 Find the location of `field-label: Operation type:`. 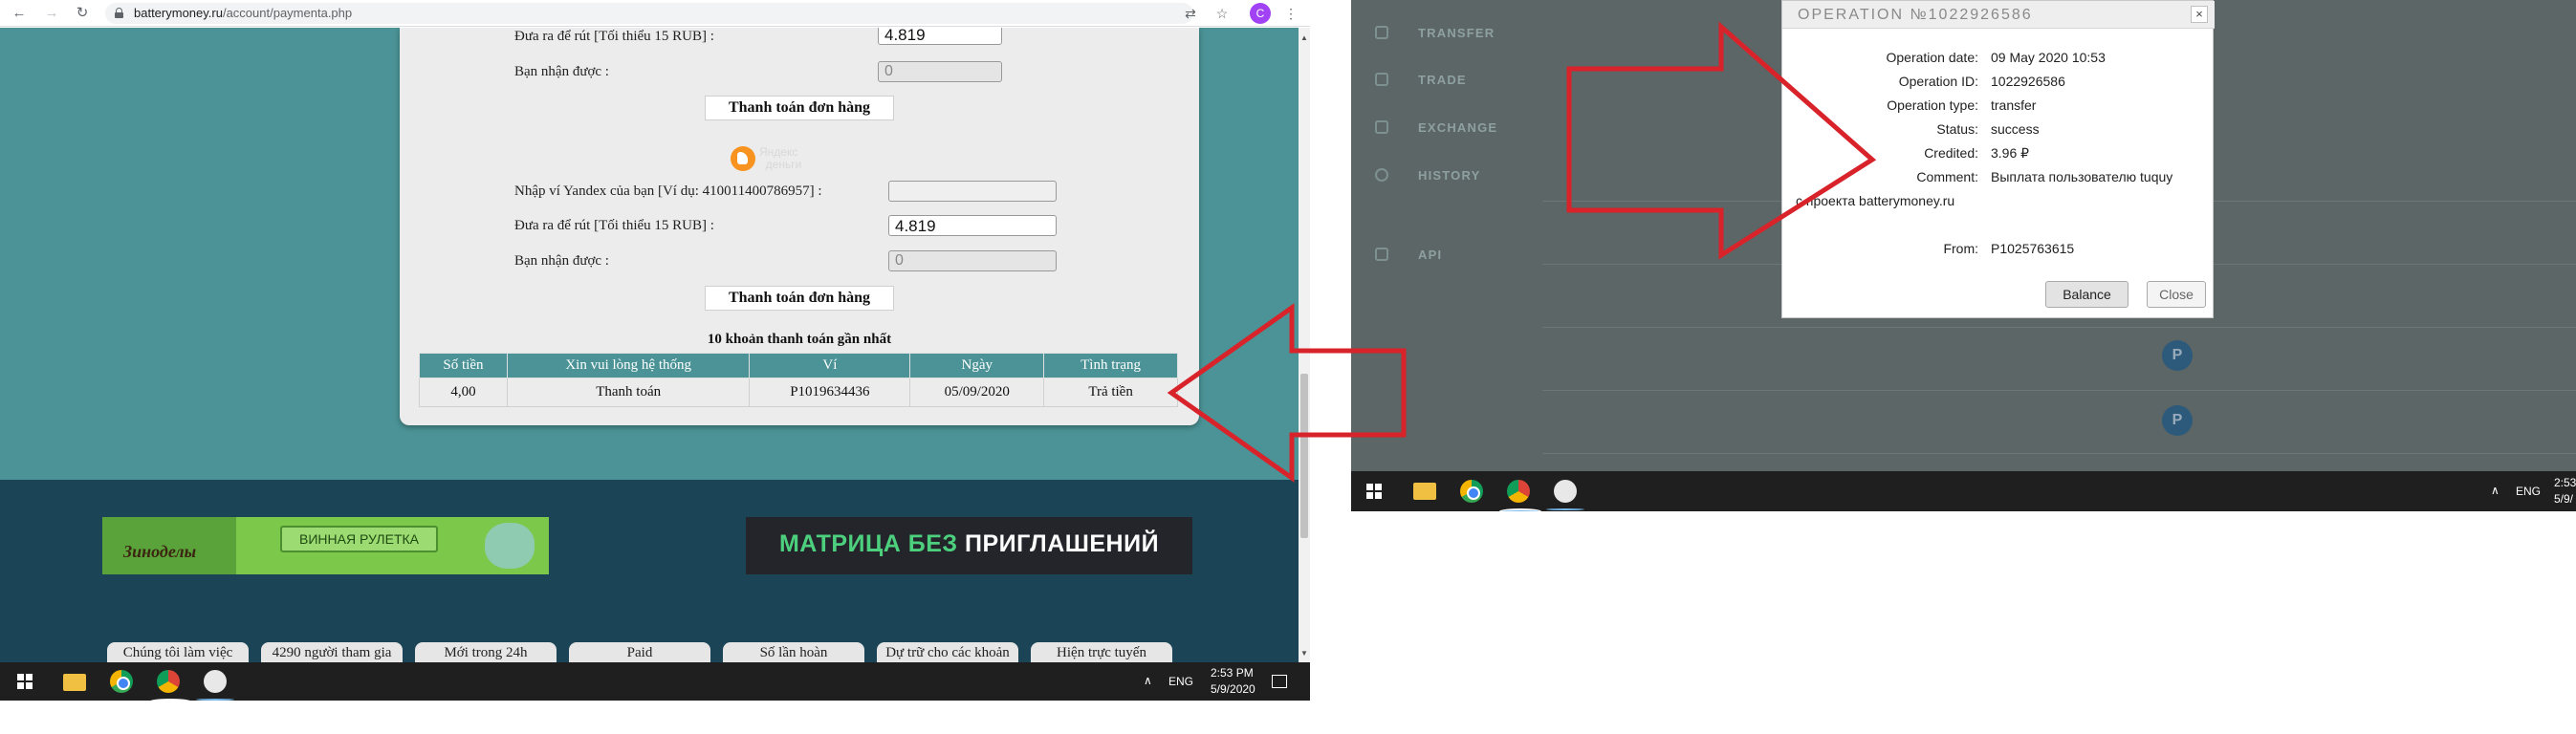

field-label: Operation type: is located at coordinates (1932, 105).